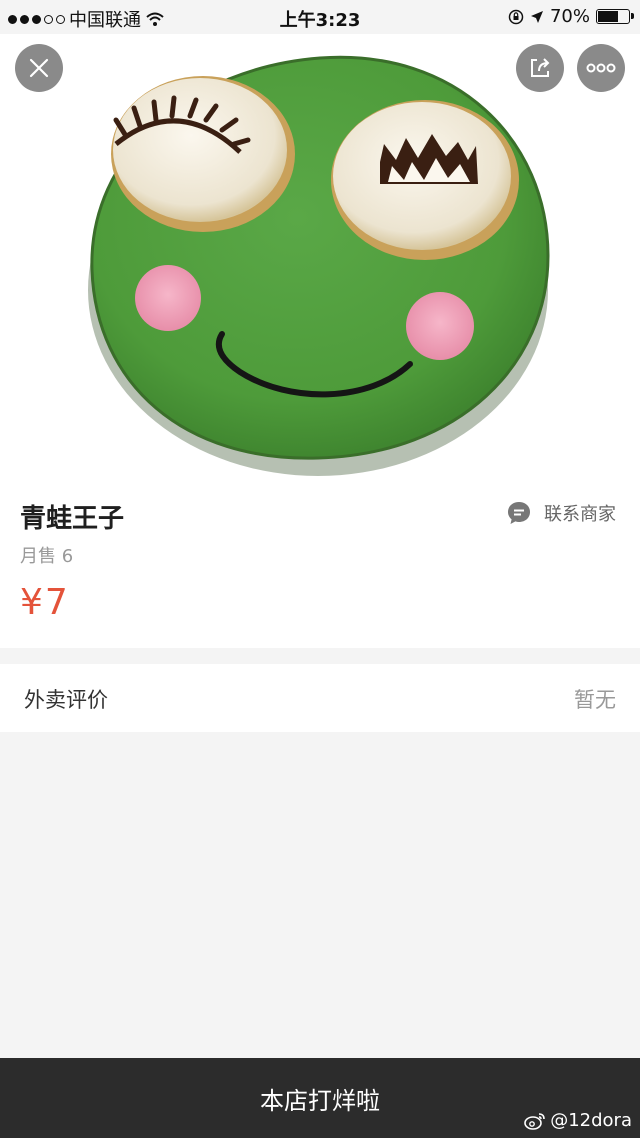 This screenshot has width=640, height=1138. I want to click on battery-level, so click(608, 16).